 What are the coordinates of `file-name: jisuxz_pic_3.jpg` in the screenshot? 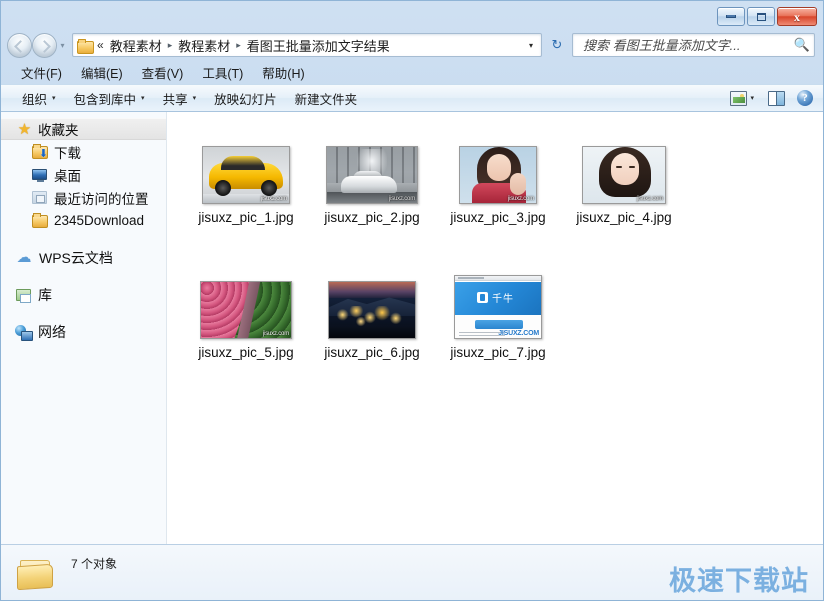 It's located at (498, 217).